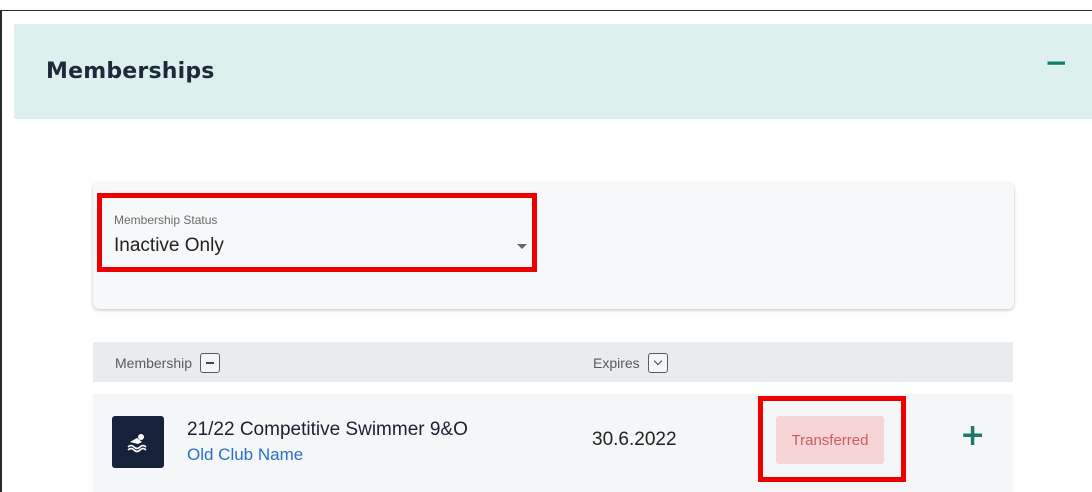 The width and height of the screenshot is (1092, 492). I want to click on collapse-column-button, so click(210, 363).